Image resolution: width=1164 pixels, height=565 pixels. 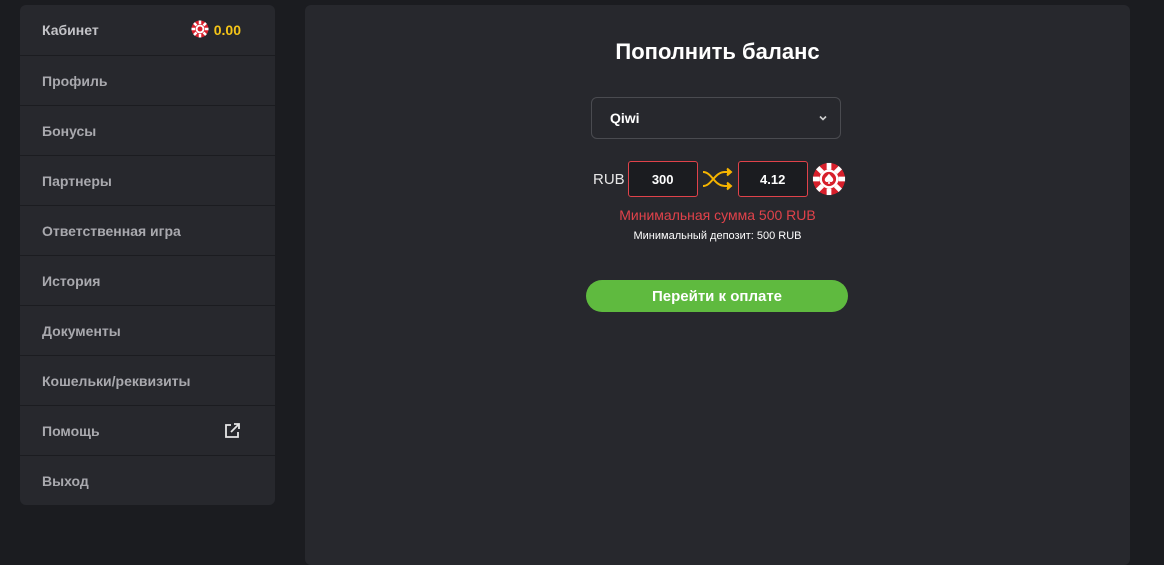 I want to click on sidebar-item-logout: Выход, so click(x=147, y=480).